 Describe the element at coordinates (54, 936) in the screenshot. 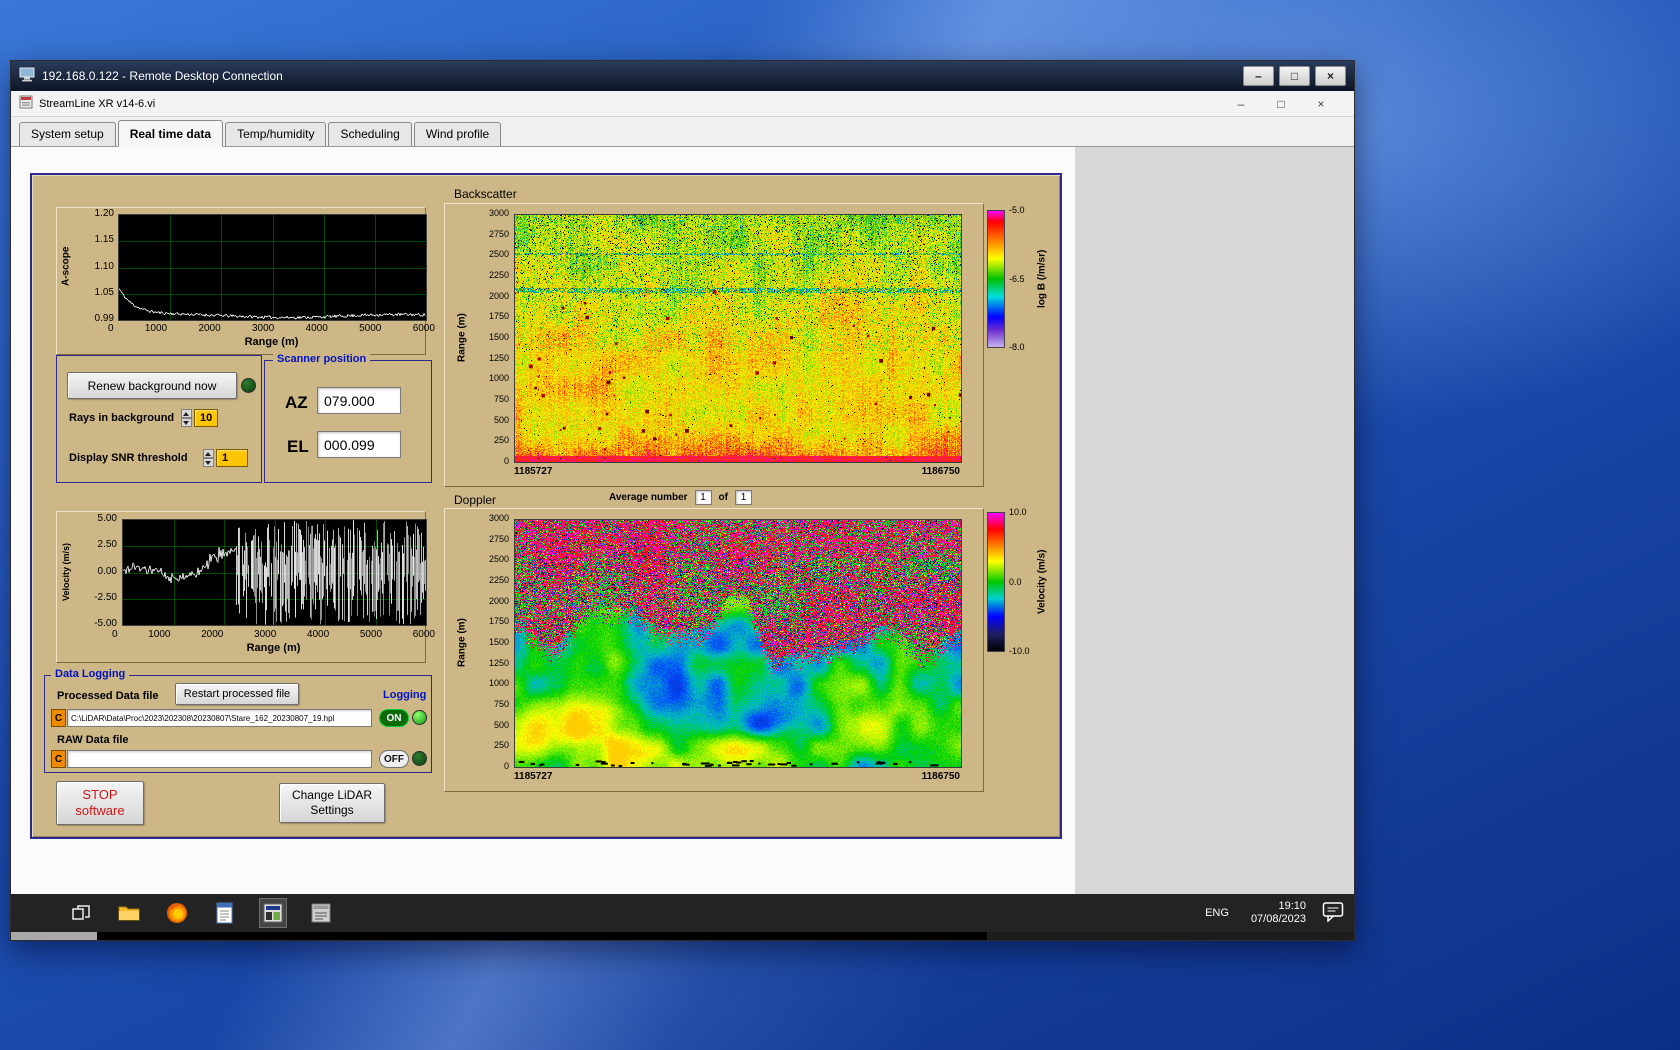

I see `strip-light-segment` at that location.